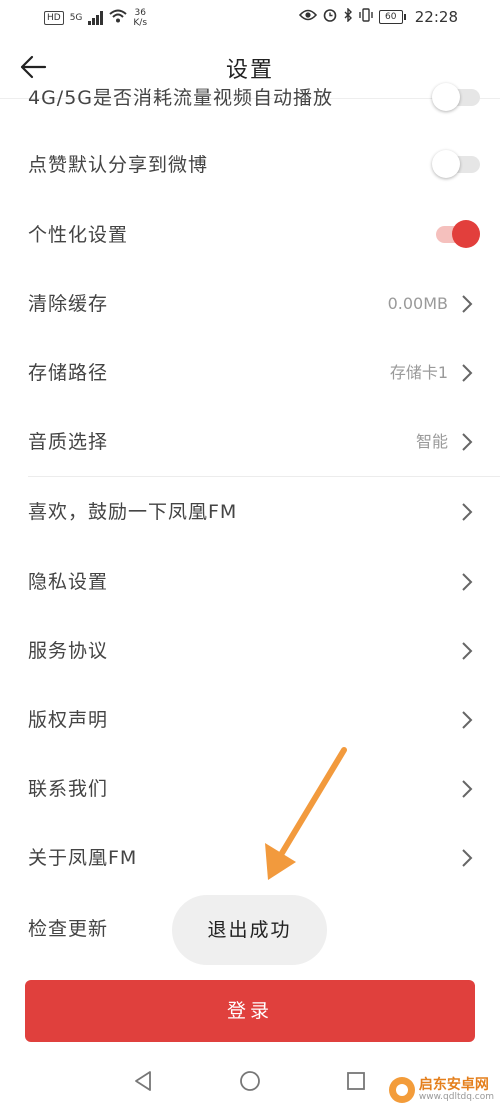 The height and width of the screenshot is (1111, 500). I want to click on settings-row-autoplay: 4G/5G是否消耗流量视频自动播放, so click(250, 98).